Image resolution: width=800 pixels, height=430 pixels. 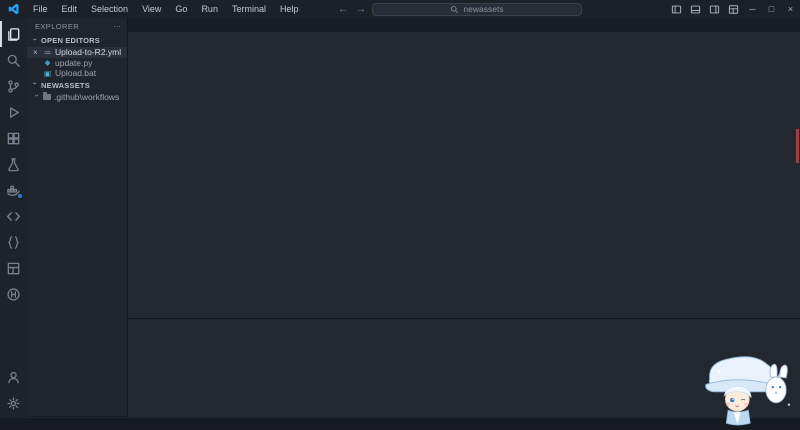 What do you see at coordinates (464, 326) in the screenshot?
I see `panel-header` at bounding box center [464, 326].